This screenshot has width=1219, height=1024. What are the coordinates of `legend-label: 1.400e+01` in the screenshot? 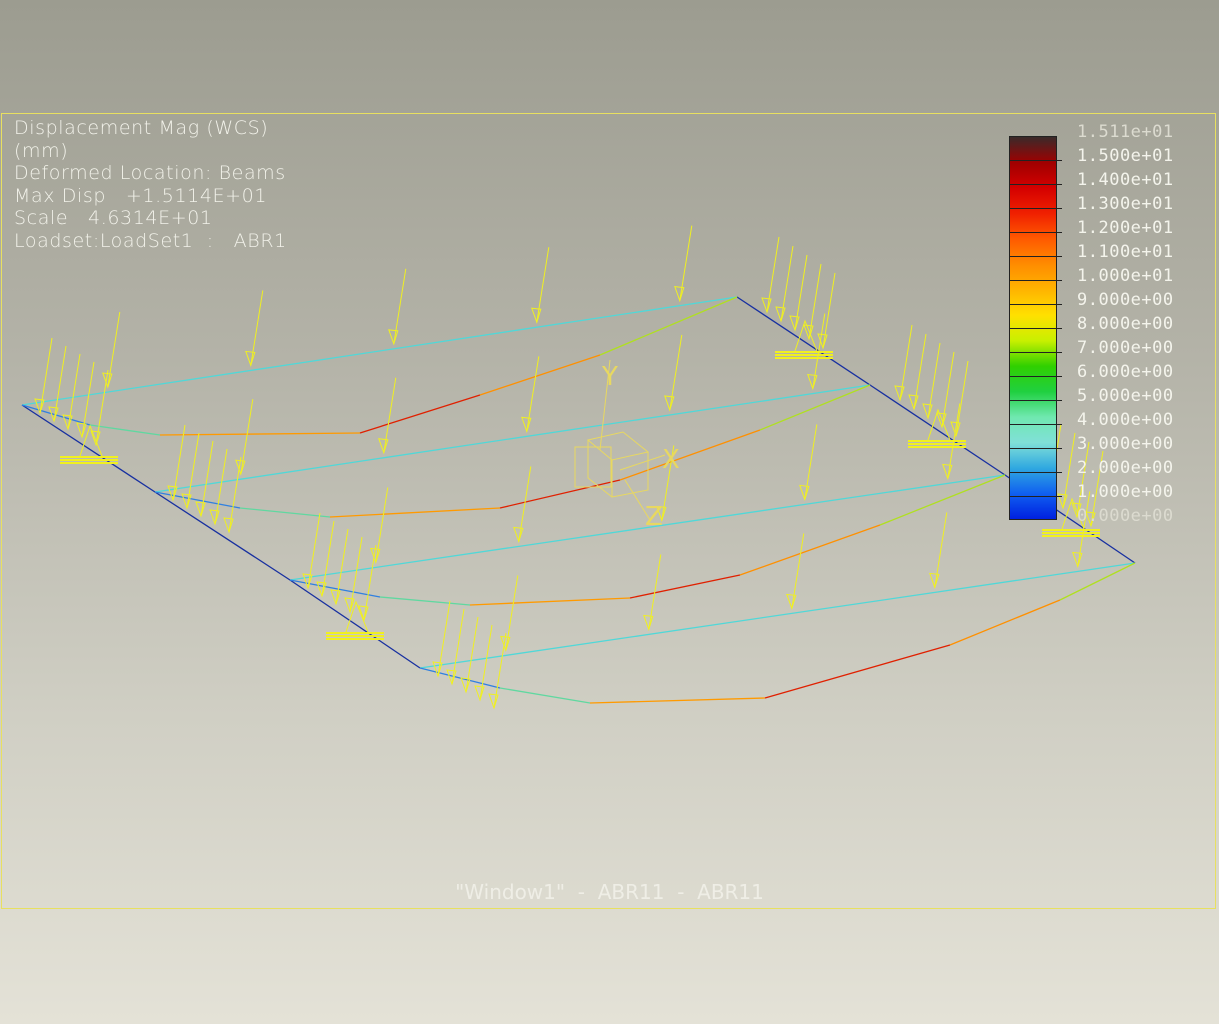 It's located at (1125, 180).